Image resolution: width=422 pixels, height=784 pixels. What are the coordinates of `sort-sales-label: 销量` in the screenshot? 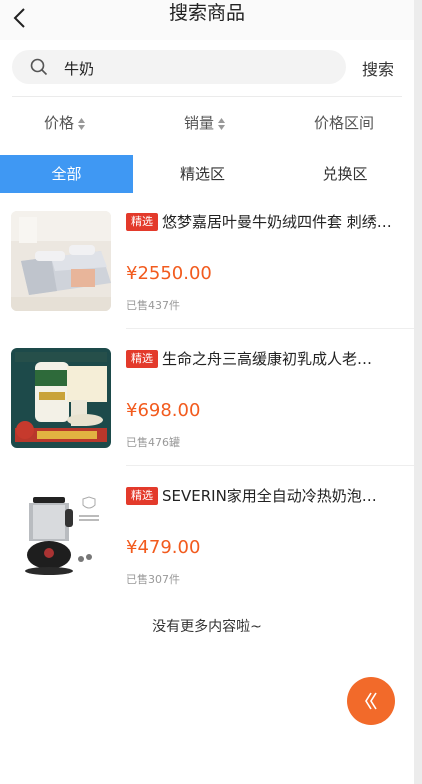 It's located at (199, 123).